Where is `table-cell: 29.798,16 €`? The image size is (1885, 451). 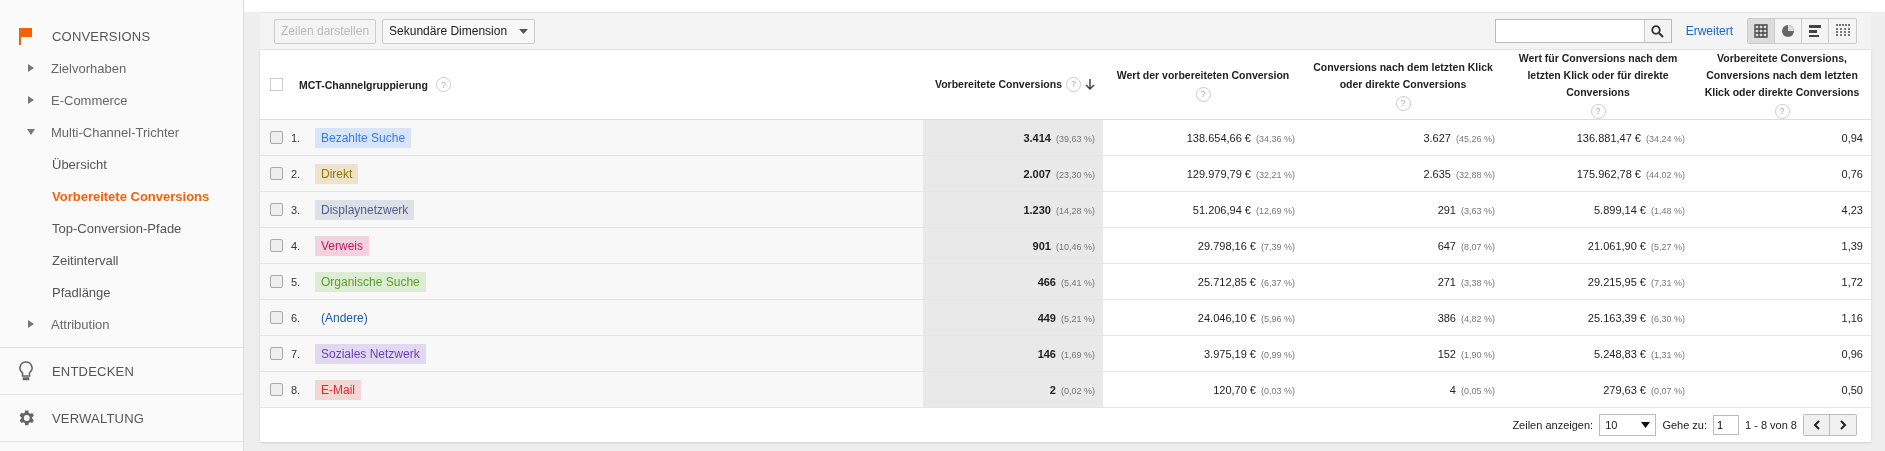 table-cell: 29.798,16 € is located at coordinates (1226, 245).